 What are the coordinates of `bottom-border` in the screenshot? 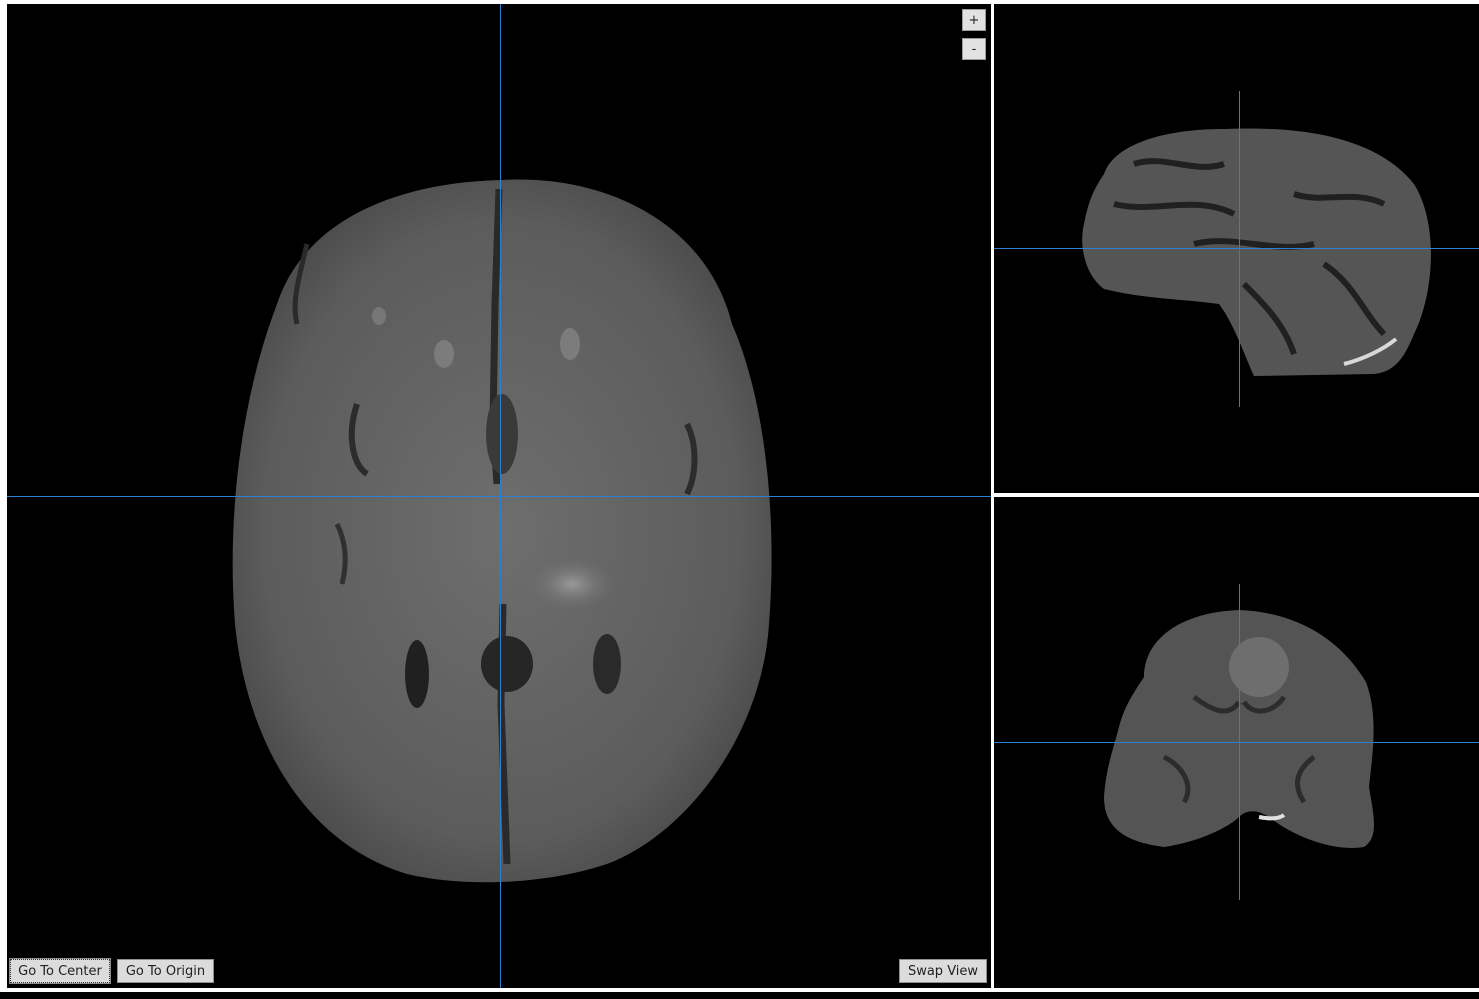 It's located at (739, 995).